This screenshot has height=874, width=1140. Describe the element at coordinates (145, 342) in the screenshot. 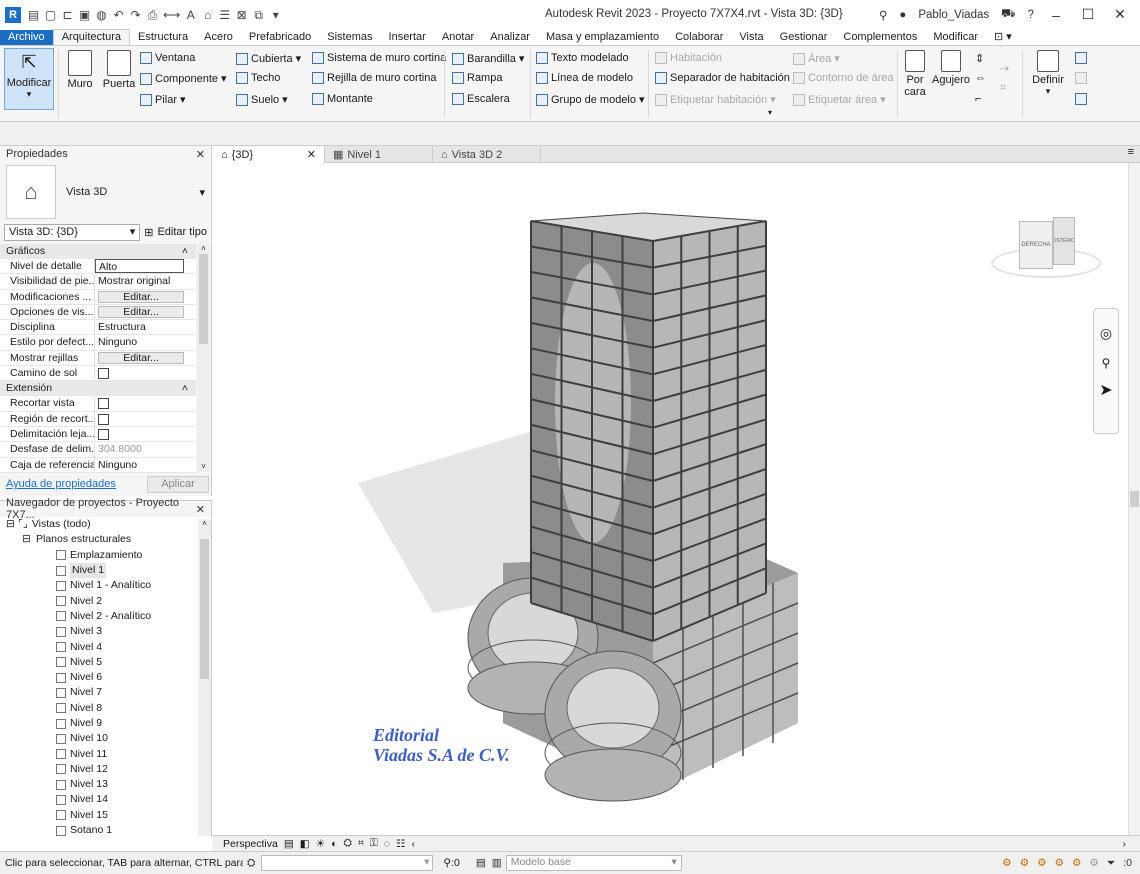

I see `property-value: Ninguno` at that location.